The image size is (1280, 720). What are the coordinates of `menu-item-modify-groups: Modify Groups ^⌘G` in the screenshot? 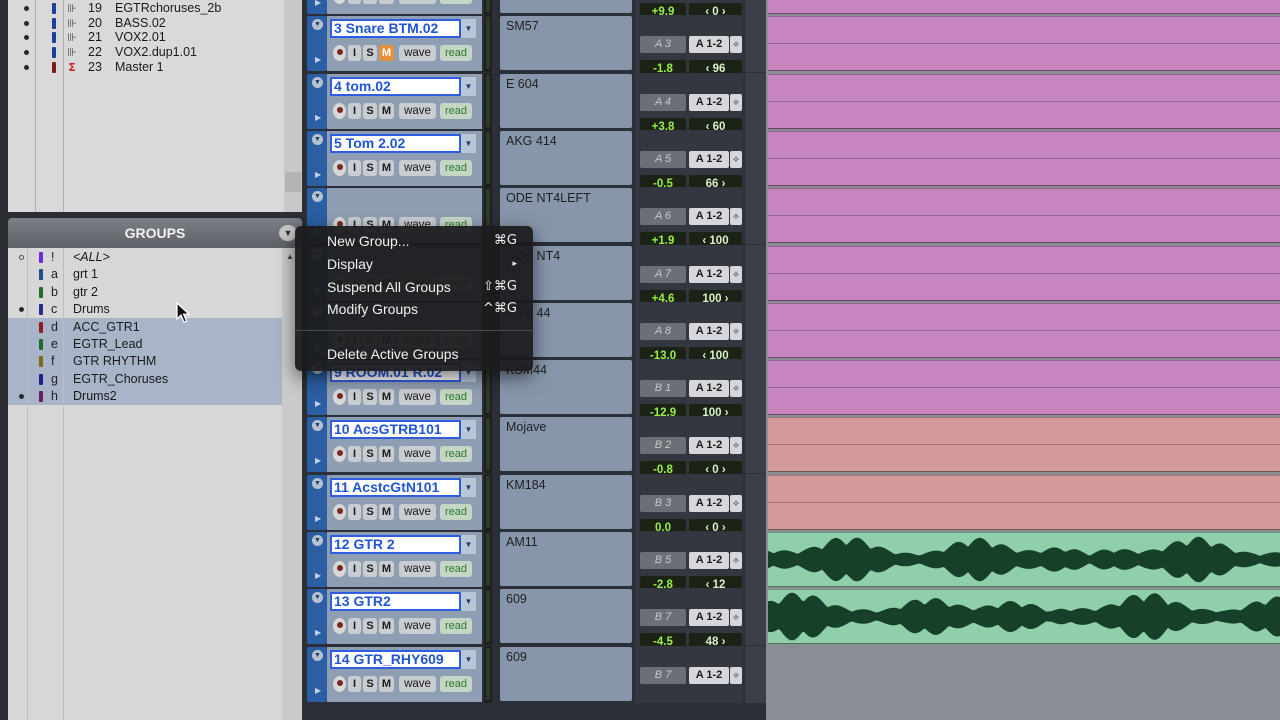 It's located at (414, 309).